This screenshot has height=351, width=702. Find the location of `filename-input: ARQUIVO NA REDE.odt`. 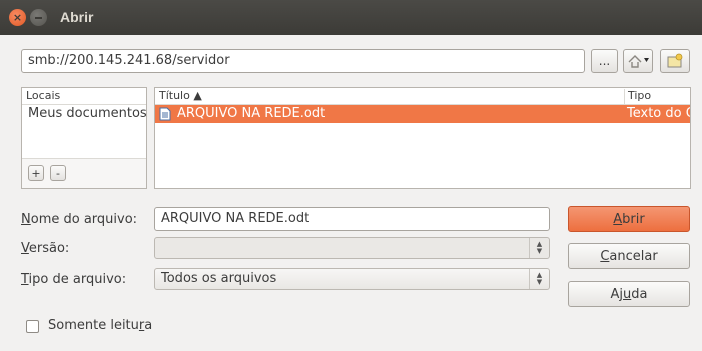

filename-input: ARQUIVO NA REDE.odt is located at coordinates (352, 219).